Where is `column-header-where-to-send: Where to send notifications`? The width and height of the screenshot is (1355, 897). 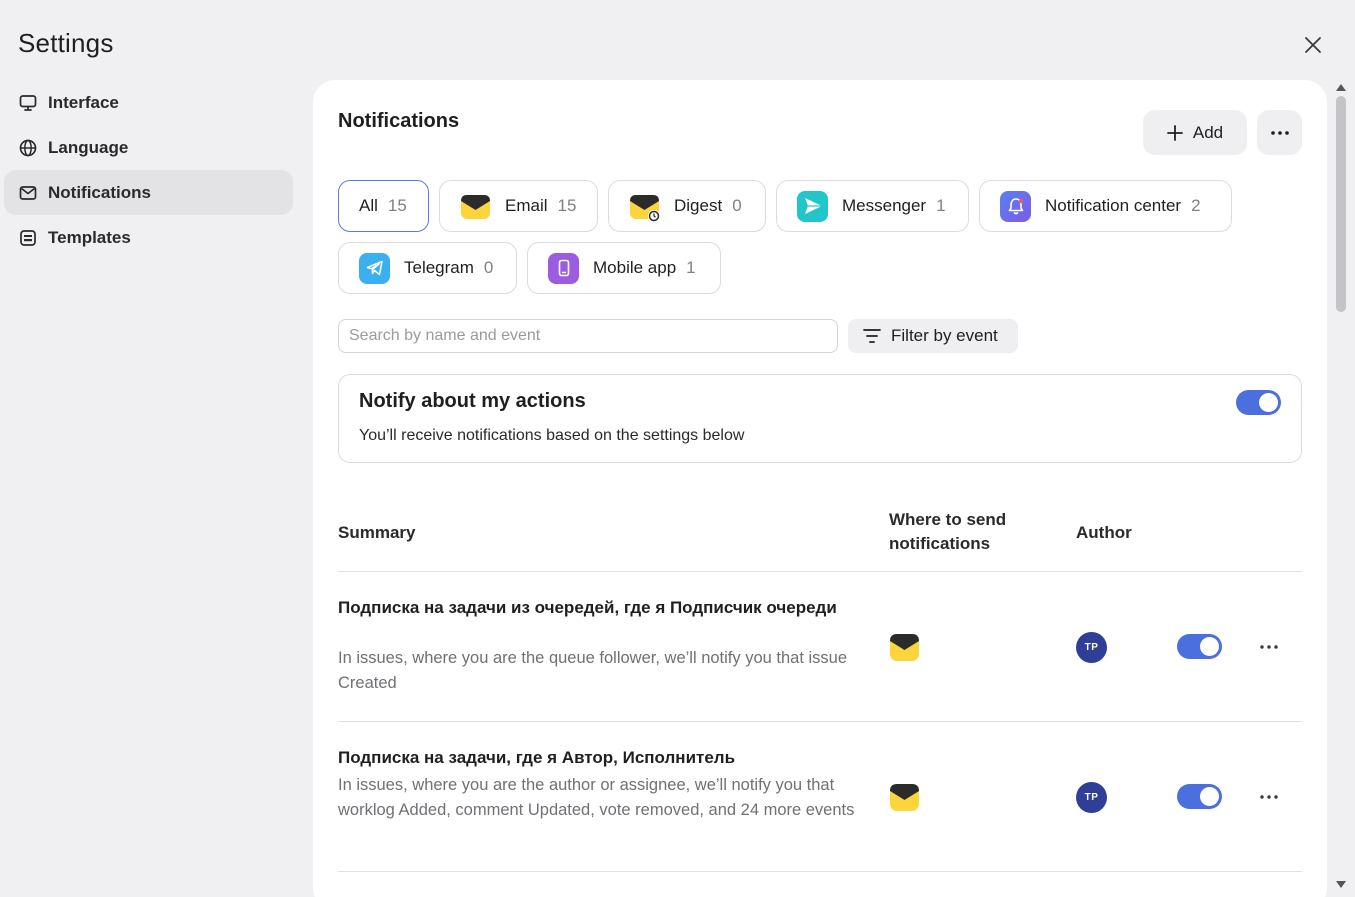 column-header-where-to-send: Where to send notifications is located at coordinates (947, 532).